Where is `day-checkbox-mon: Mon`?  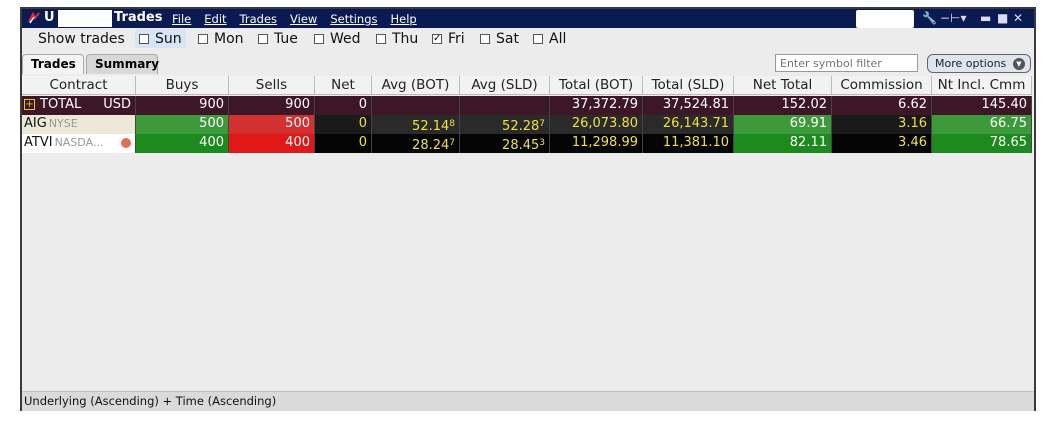 day-checkbox-mon: Mon is located at coordinates (221, 39).